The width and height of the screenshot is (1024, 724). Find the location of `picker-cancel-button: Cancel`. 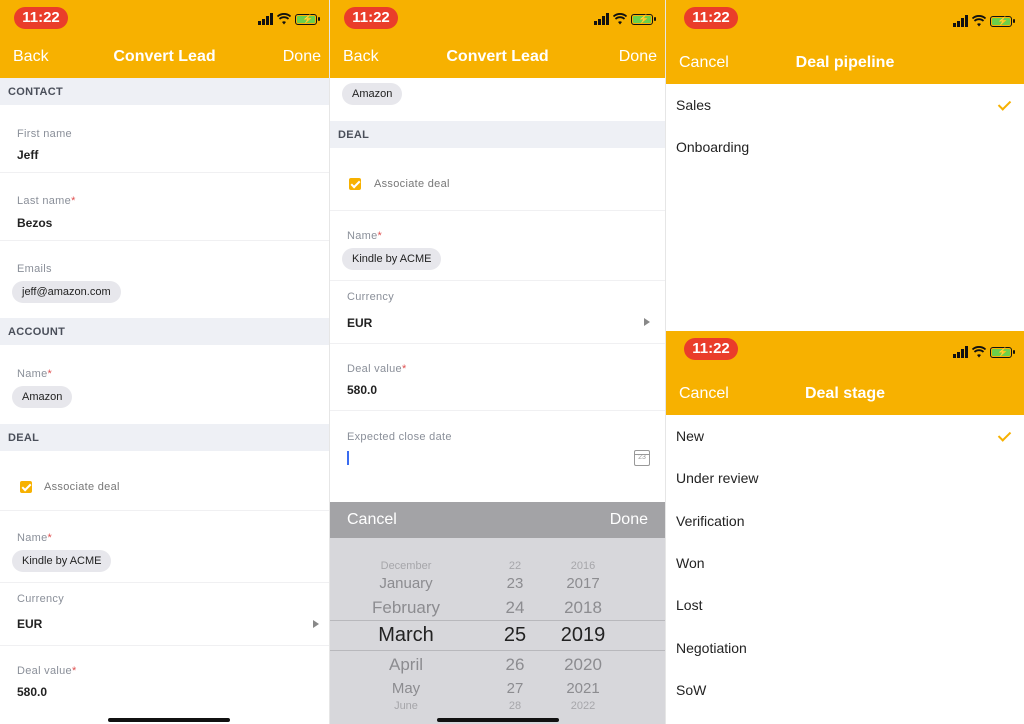

picker-cancel-button: Cancel is located at coordinates (372, 520).